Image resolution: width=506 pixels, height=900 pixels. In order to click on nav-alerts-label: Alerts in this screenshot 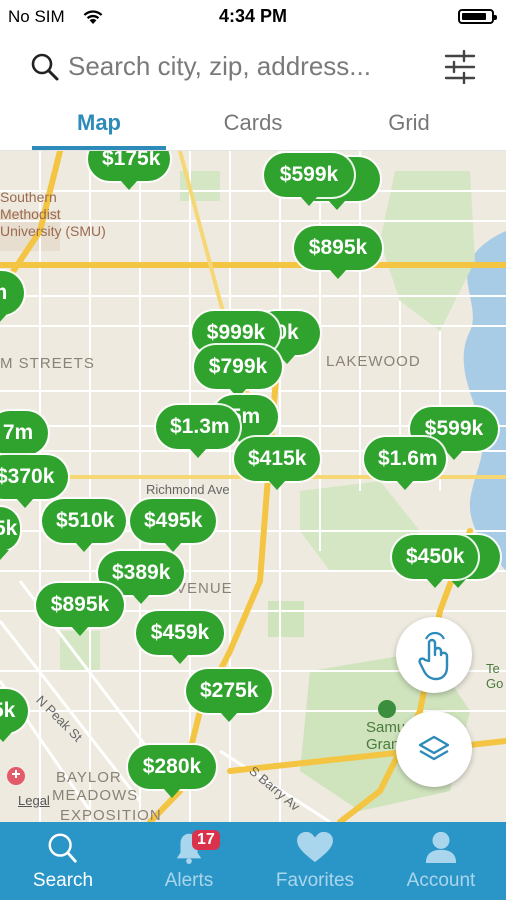, I will do `click(189, 880)`.